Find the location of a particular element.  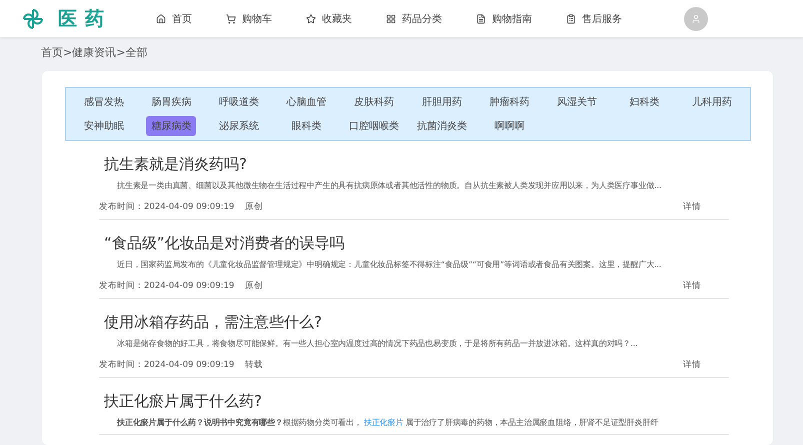

clipboard-icon is located at coordinates (571, 19).